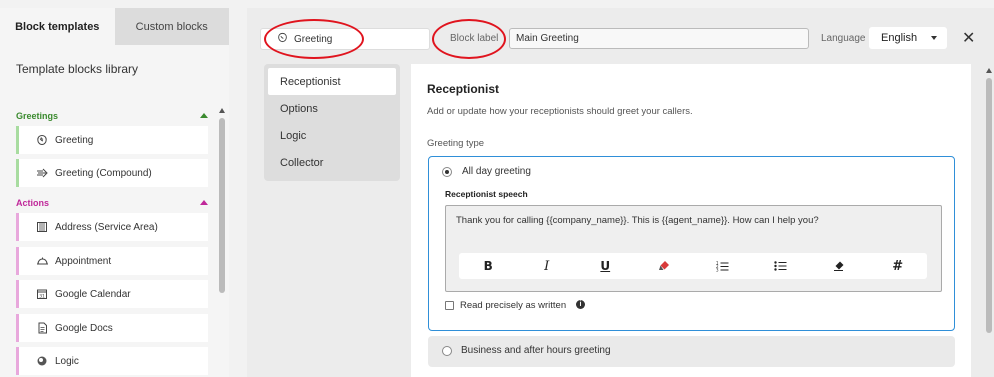 The height and width of the screenshot is (377, 994). Describe the element at coordinates (42, 261) in the screenshot. I see `appointment-icon` at that location.